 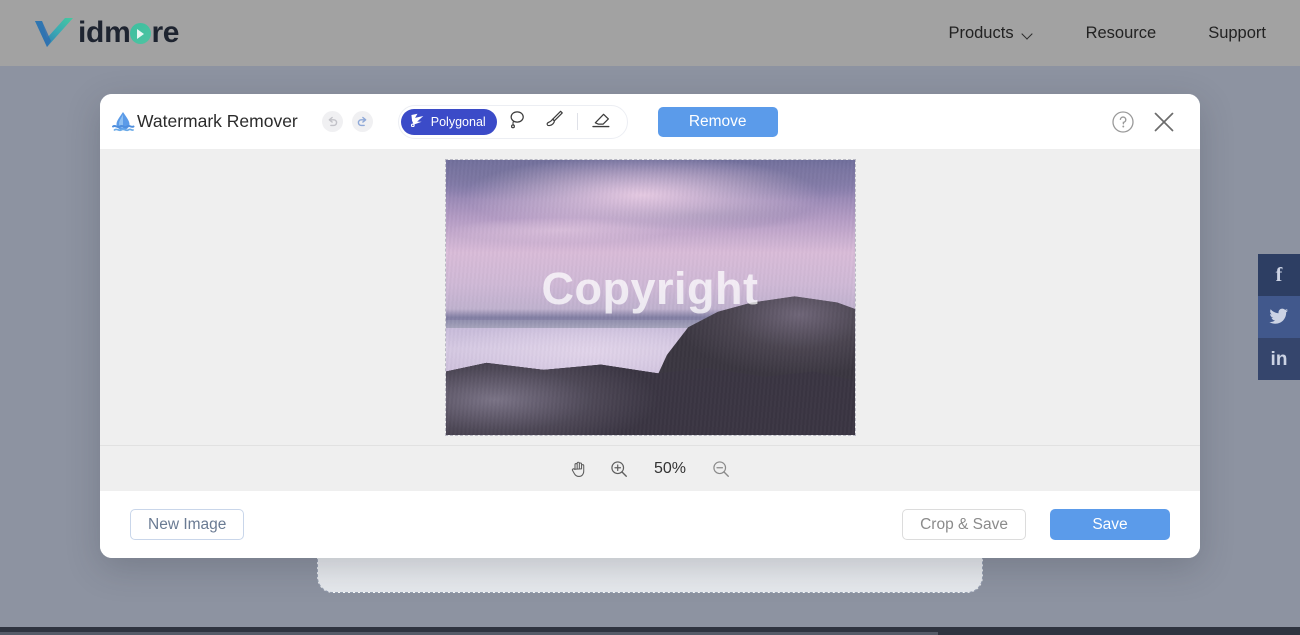 What do you see at coordinates (332, 121) in the screenshot?
I see `undo-arrow-icon` at bounding box center [332, 121].